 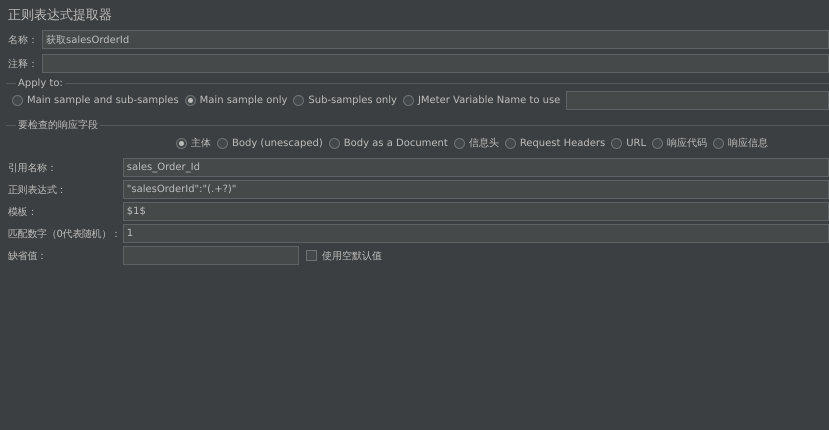 I want to click on radio-label: 信息头, so click(x=483, y=143).